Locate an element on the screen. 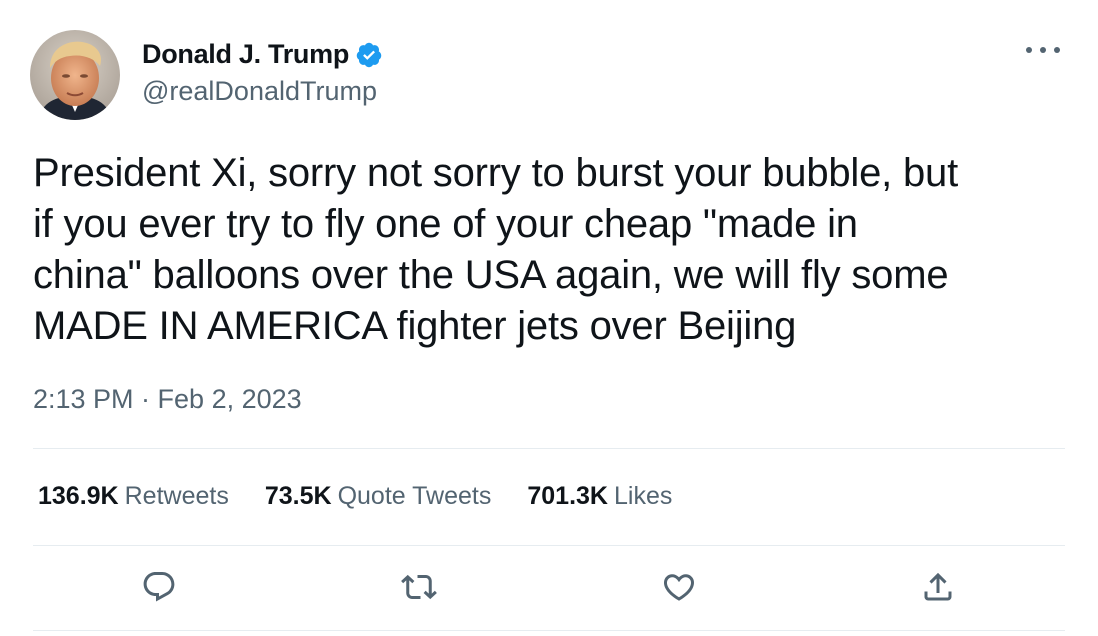  user-handle: @realDonaldTrump is located at coordinates (262, 91).